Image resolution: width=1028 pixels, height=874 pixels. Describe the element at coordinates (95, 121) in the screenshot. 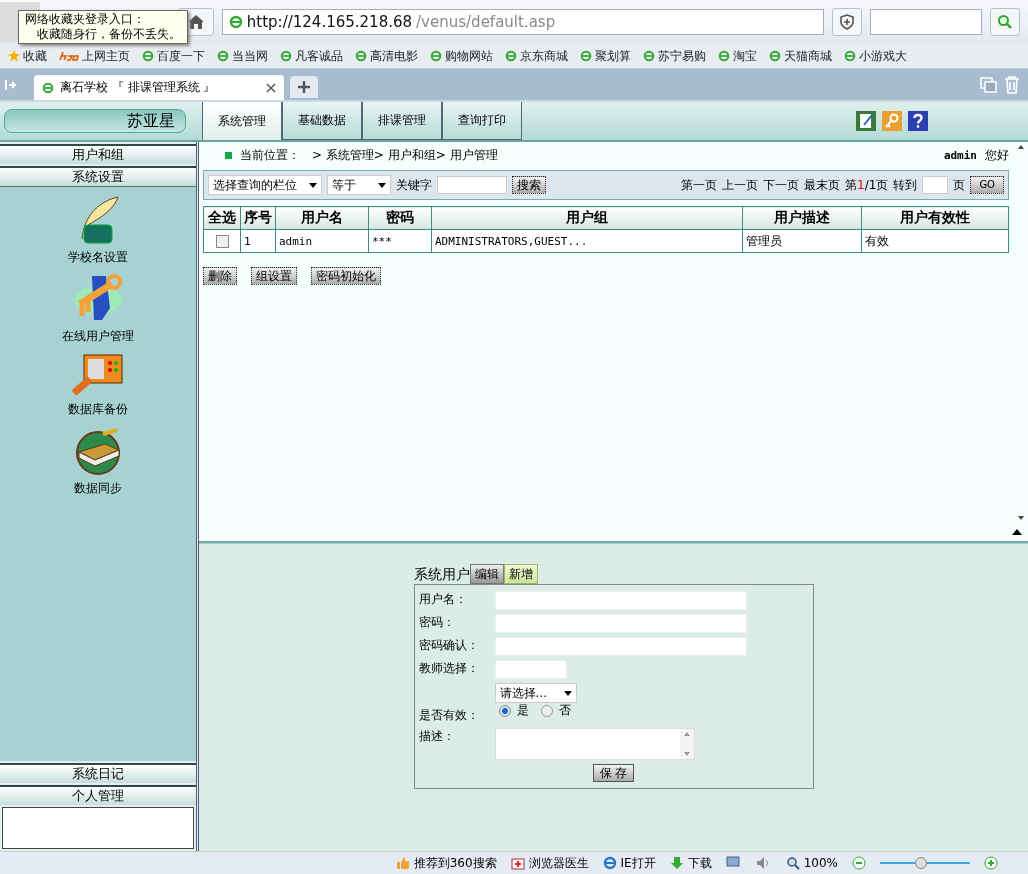

I see `brand-label: 苏亚星` at that location.